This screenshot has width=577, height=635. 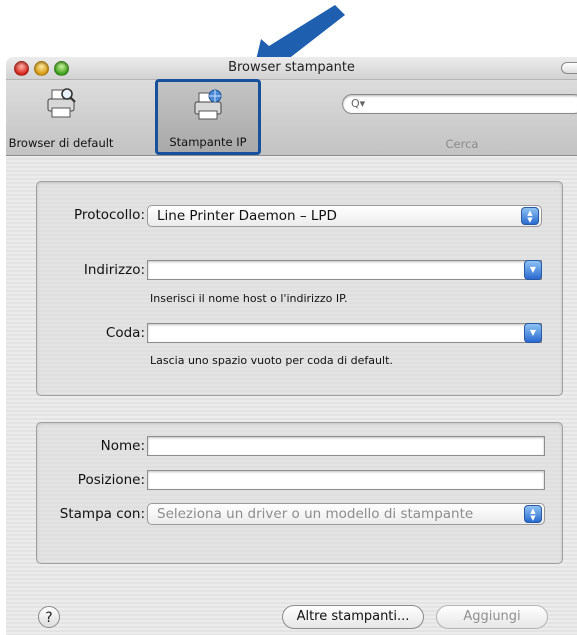 What do you see at coordinates (102, 514) in the screenshot?
I see `print-using-label: Stampa con:` at bounding box center [102, 514].